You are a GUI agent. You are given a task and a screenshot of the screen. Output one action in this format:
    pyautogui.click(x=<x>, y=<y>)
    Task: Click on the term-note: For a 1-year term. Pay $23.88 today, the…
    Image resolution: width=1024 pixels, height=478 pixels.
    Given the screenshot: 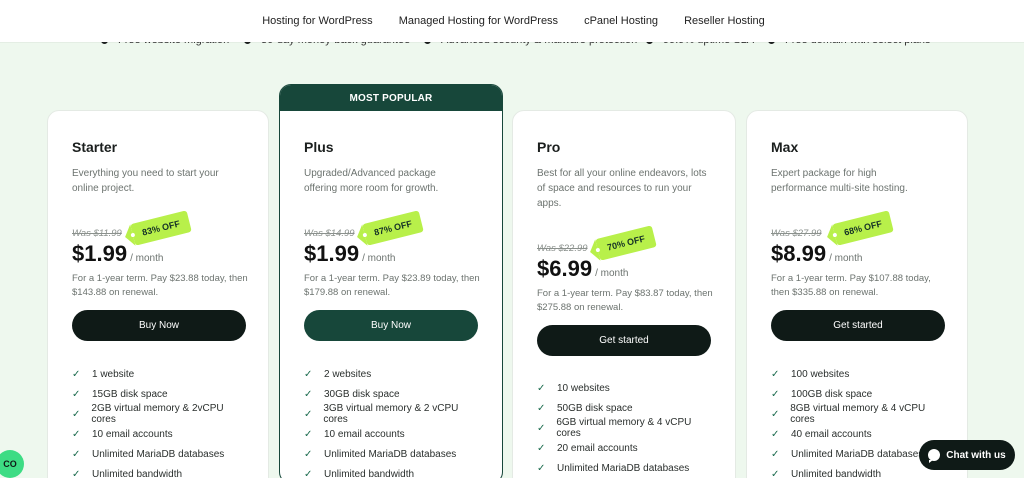 What is the action you would take?
    pyautogui.click(x=160, y=285)
    